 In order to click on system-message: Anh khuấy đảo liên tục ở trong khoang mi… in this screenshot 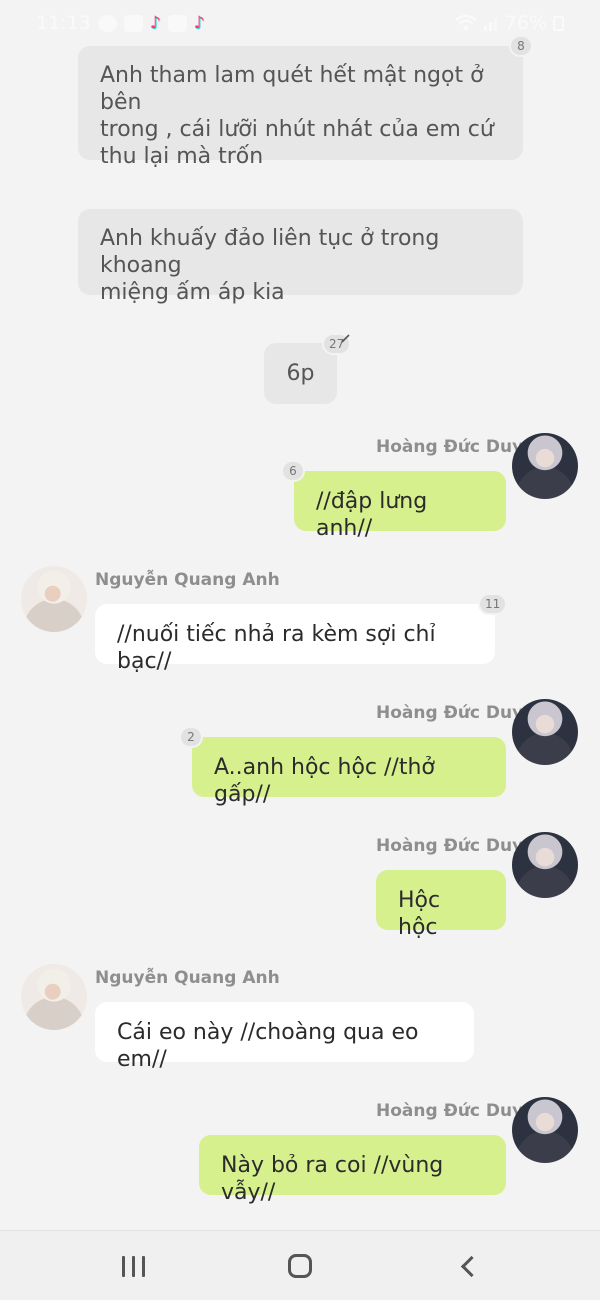, I will do `click(300, 257)`.